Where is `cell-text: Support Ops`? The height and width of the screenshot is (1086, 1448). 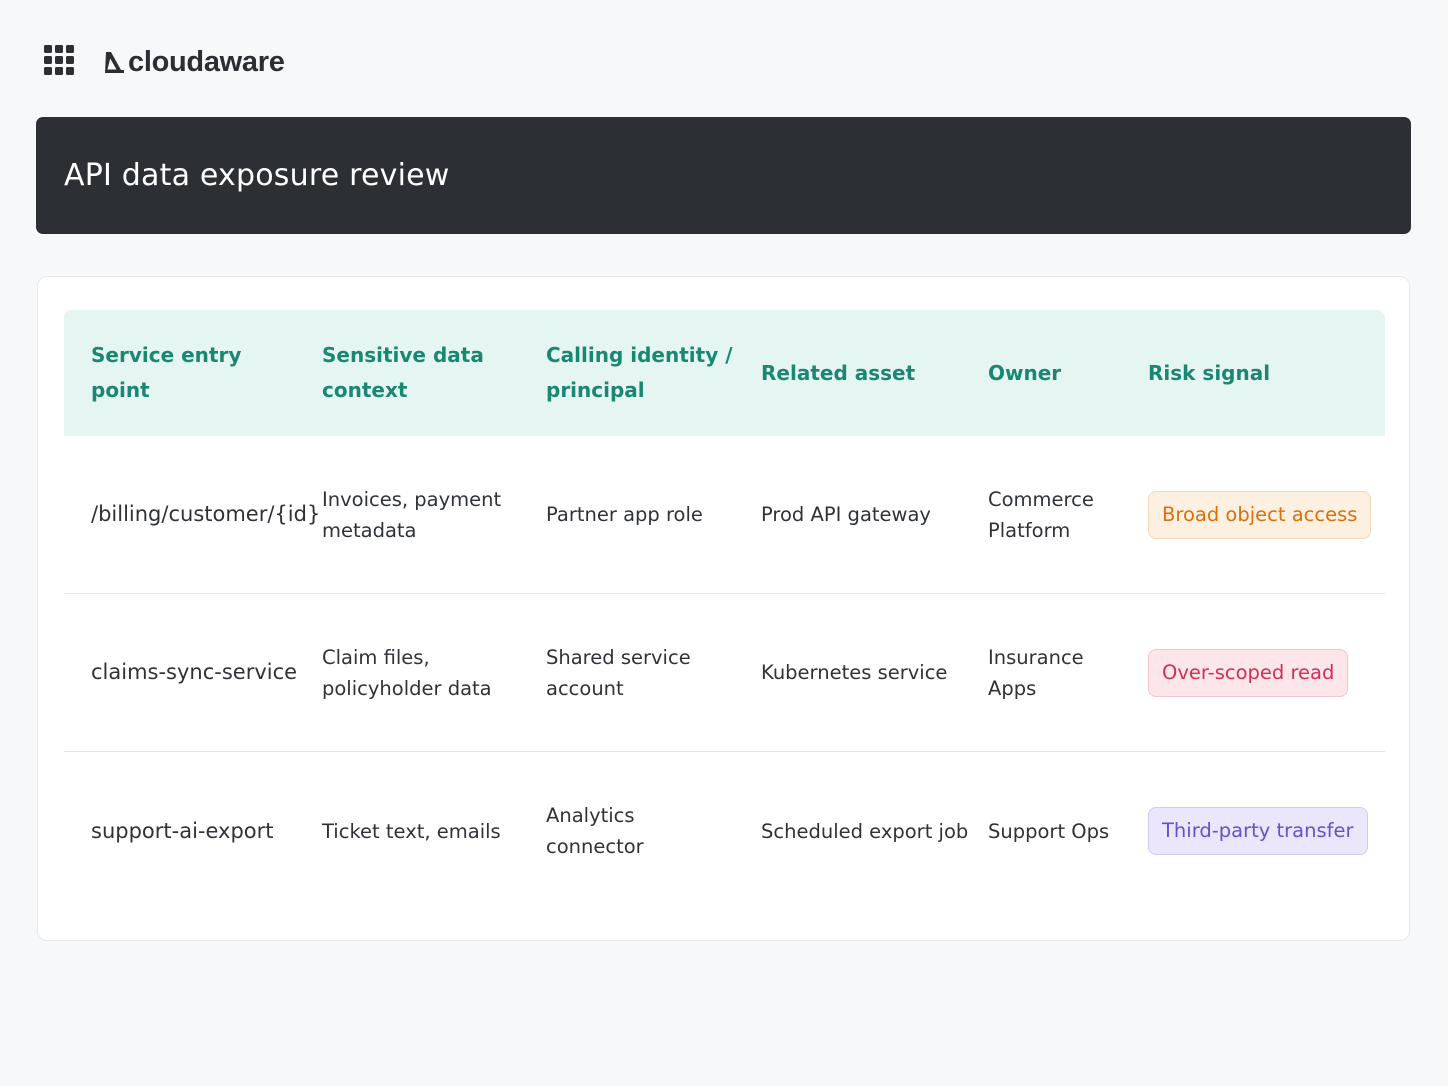 cell-text: Support Ops is located at coordinates (1049, 831).